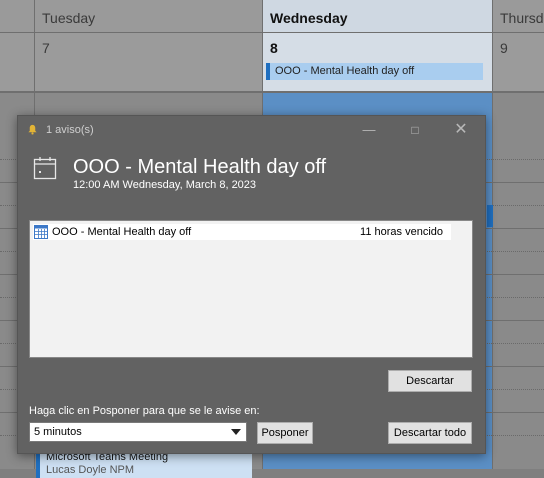 This screenshot has width=544, height=478. I want to click on day-name: Wednesday, so click(309, 18).